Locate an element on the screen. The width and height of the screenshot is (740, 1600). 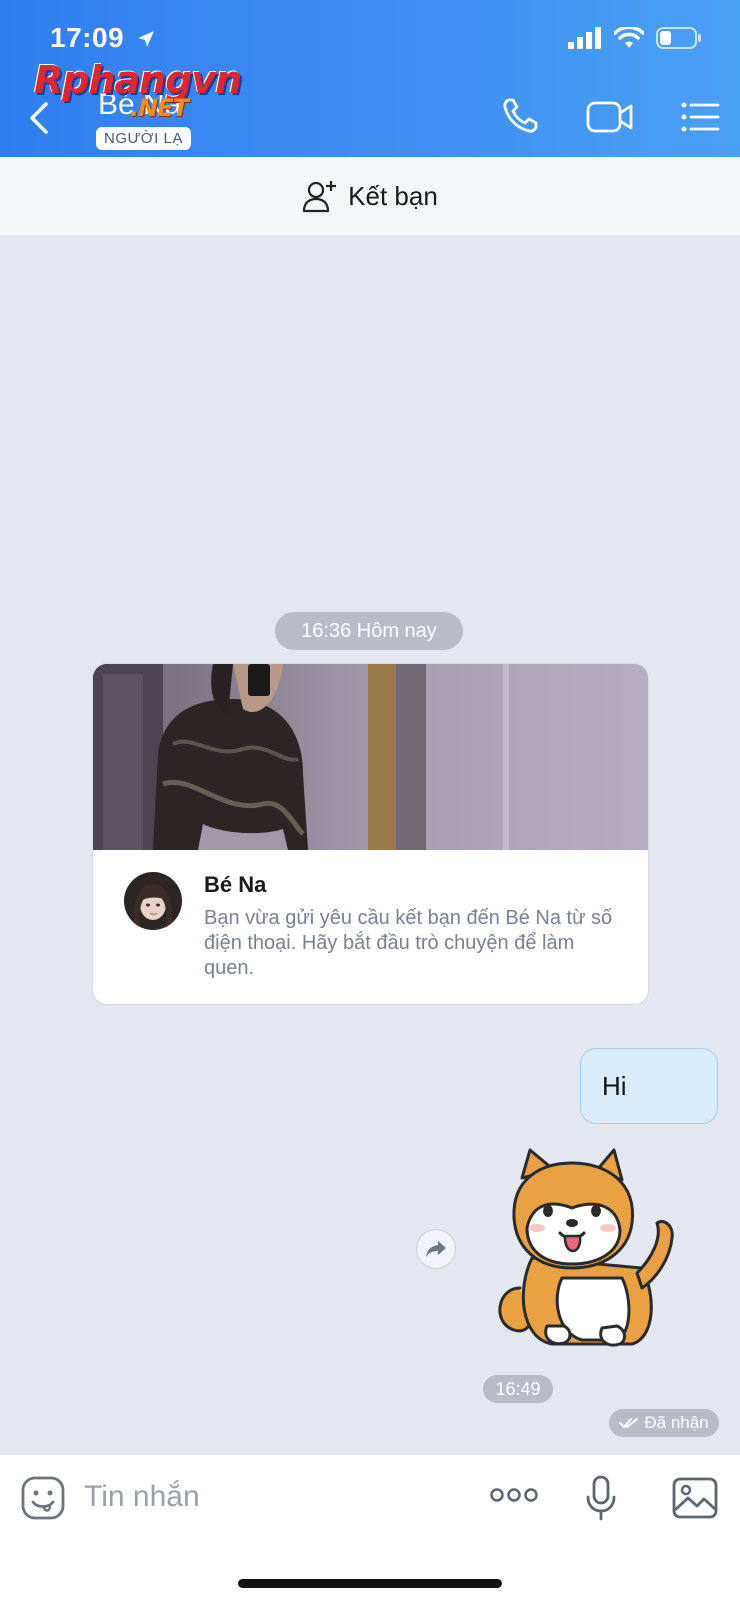
status-time-text: 17:09 is located at coordinates (87, 37).